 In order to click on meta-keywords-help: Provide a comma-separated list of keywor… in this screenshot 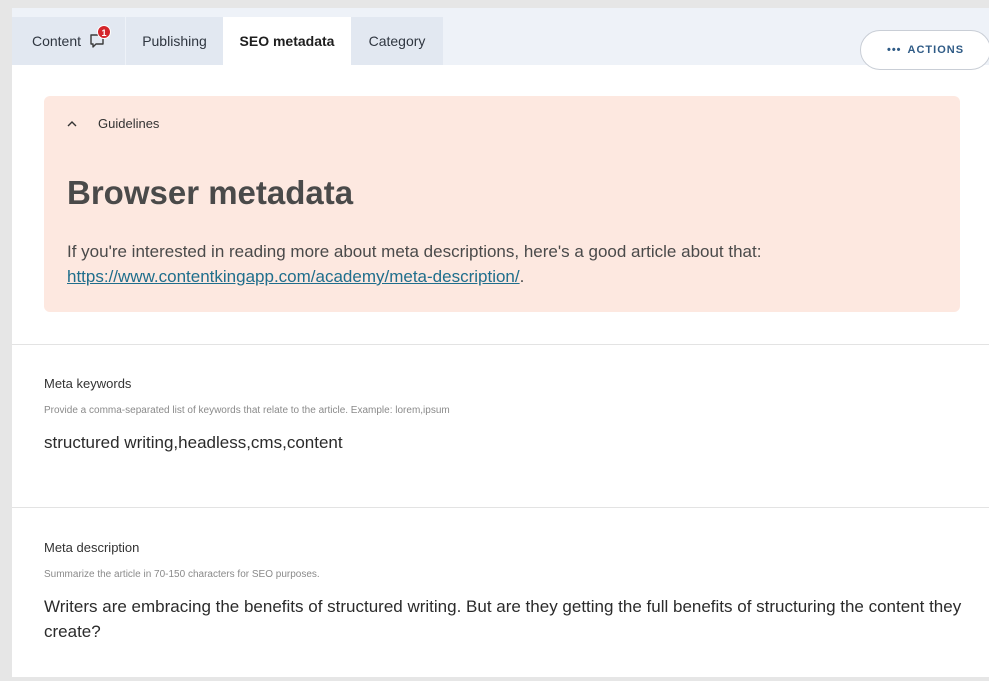, I will do `click(247, 410)`.